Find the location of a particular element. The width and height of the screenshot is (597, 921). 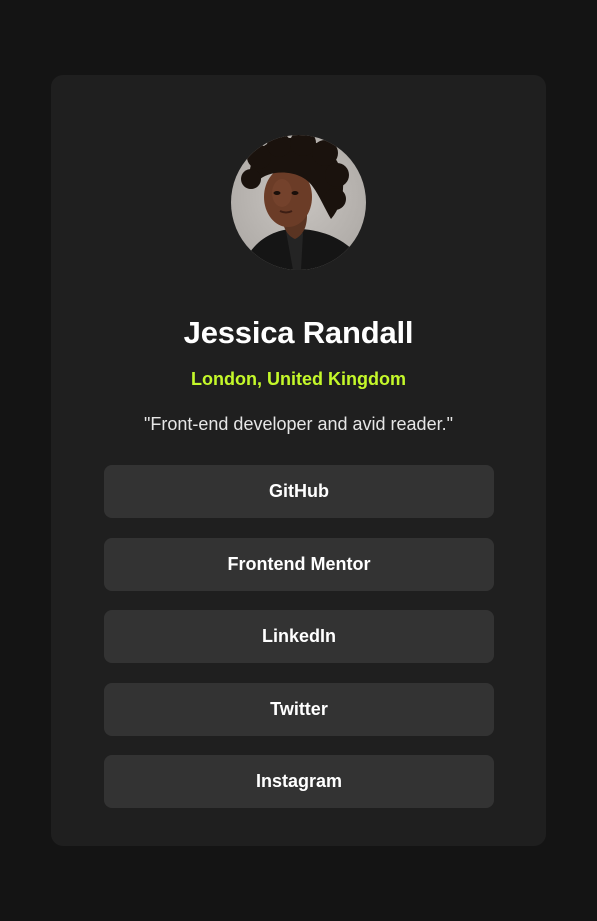

frontend-mentor-link-button: Frontend Mentor is located at coordinates (299, 564).